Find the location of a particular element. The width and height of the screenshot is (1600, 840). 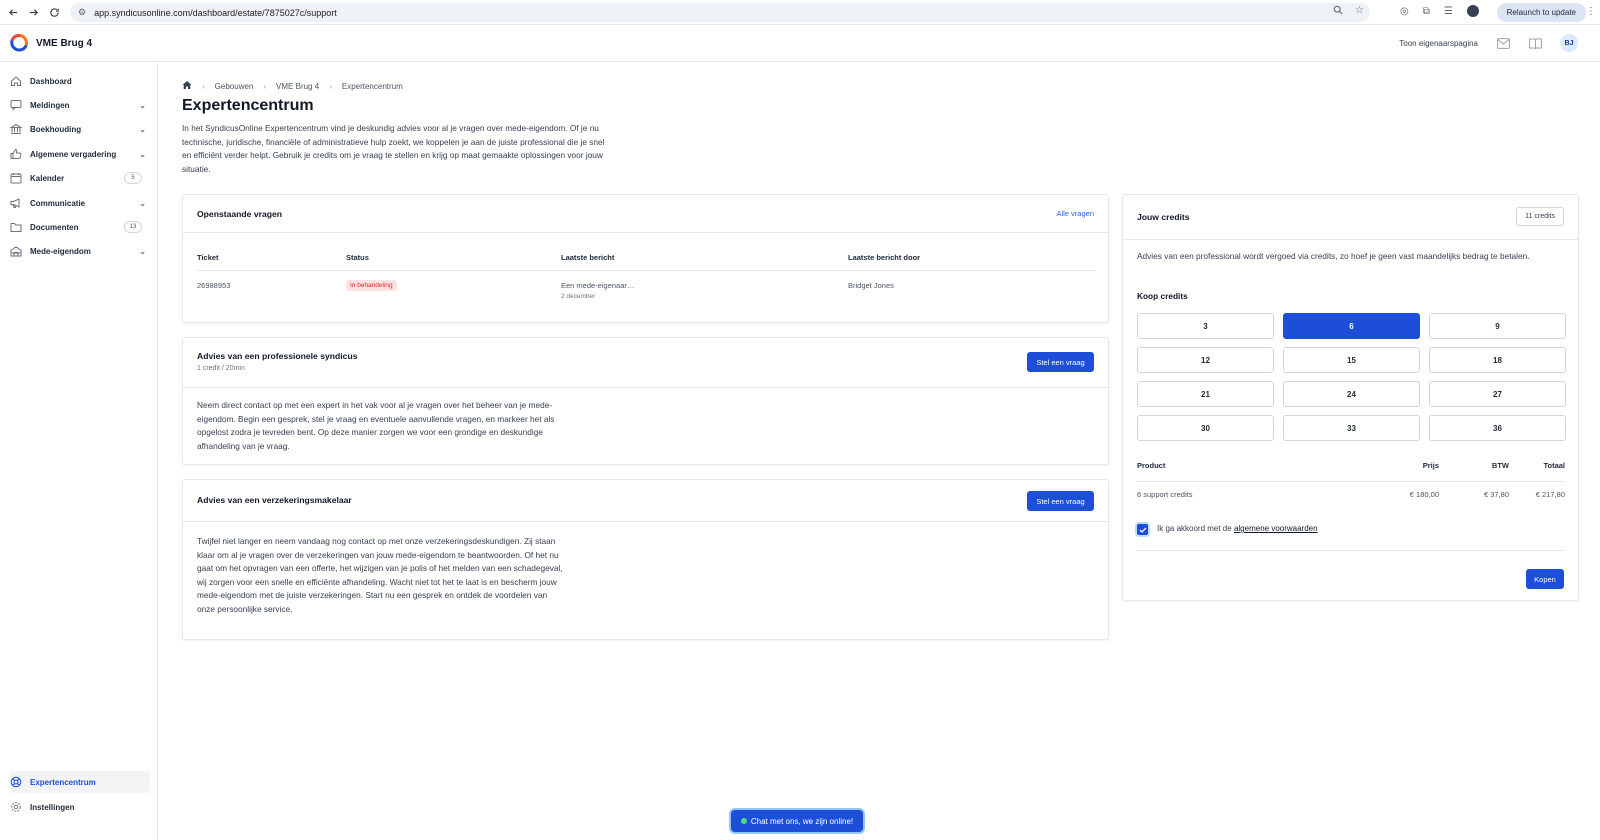

buy-credits-heading: Koop credits is located at coordinates (1162, 296).